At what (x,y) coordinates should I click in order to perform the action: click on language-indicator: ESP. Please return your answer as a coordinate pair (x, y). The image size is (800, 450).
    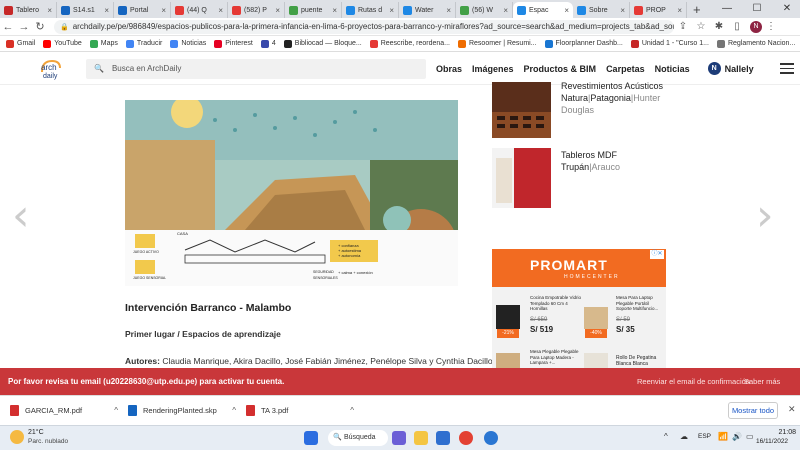
    Looking at the image, I should click on (704, 436).